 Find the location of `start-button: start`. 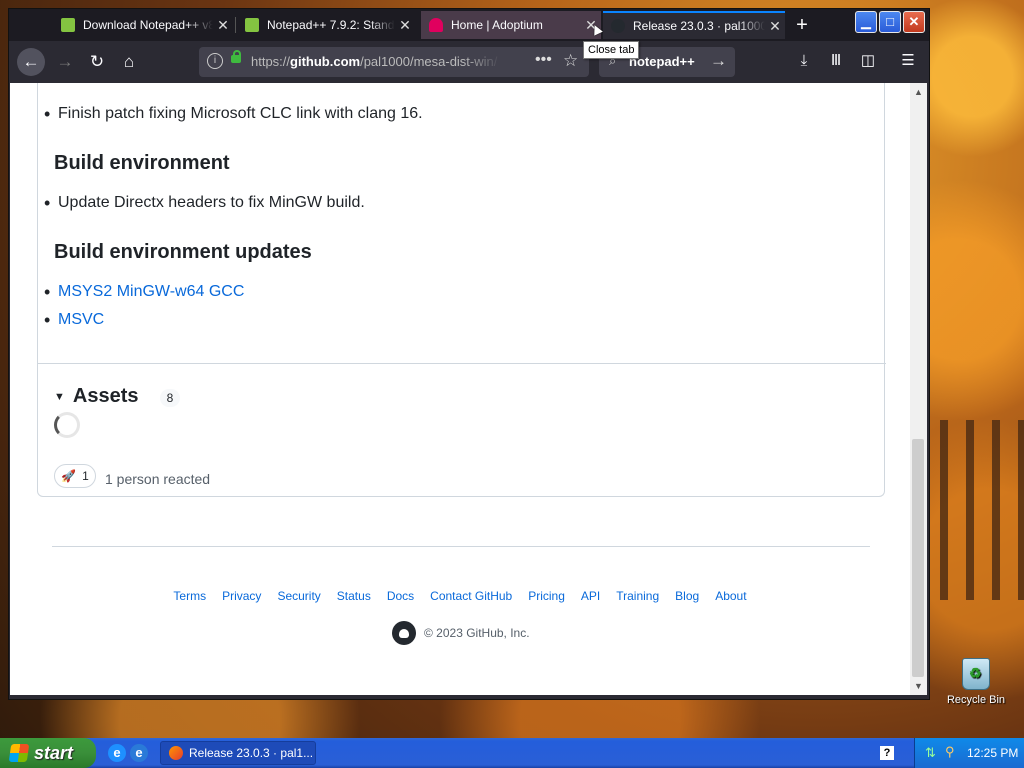

start-button: start is located at coordinates (48, 753).